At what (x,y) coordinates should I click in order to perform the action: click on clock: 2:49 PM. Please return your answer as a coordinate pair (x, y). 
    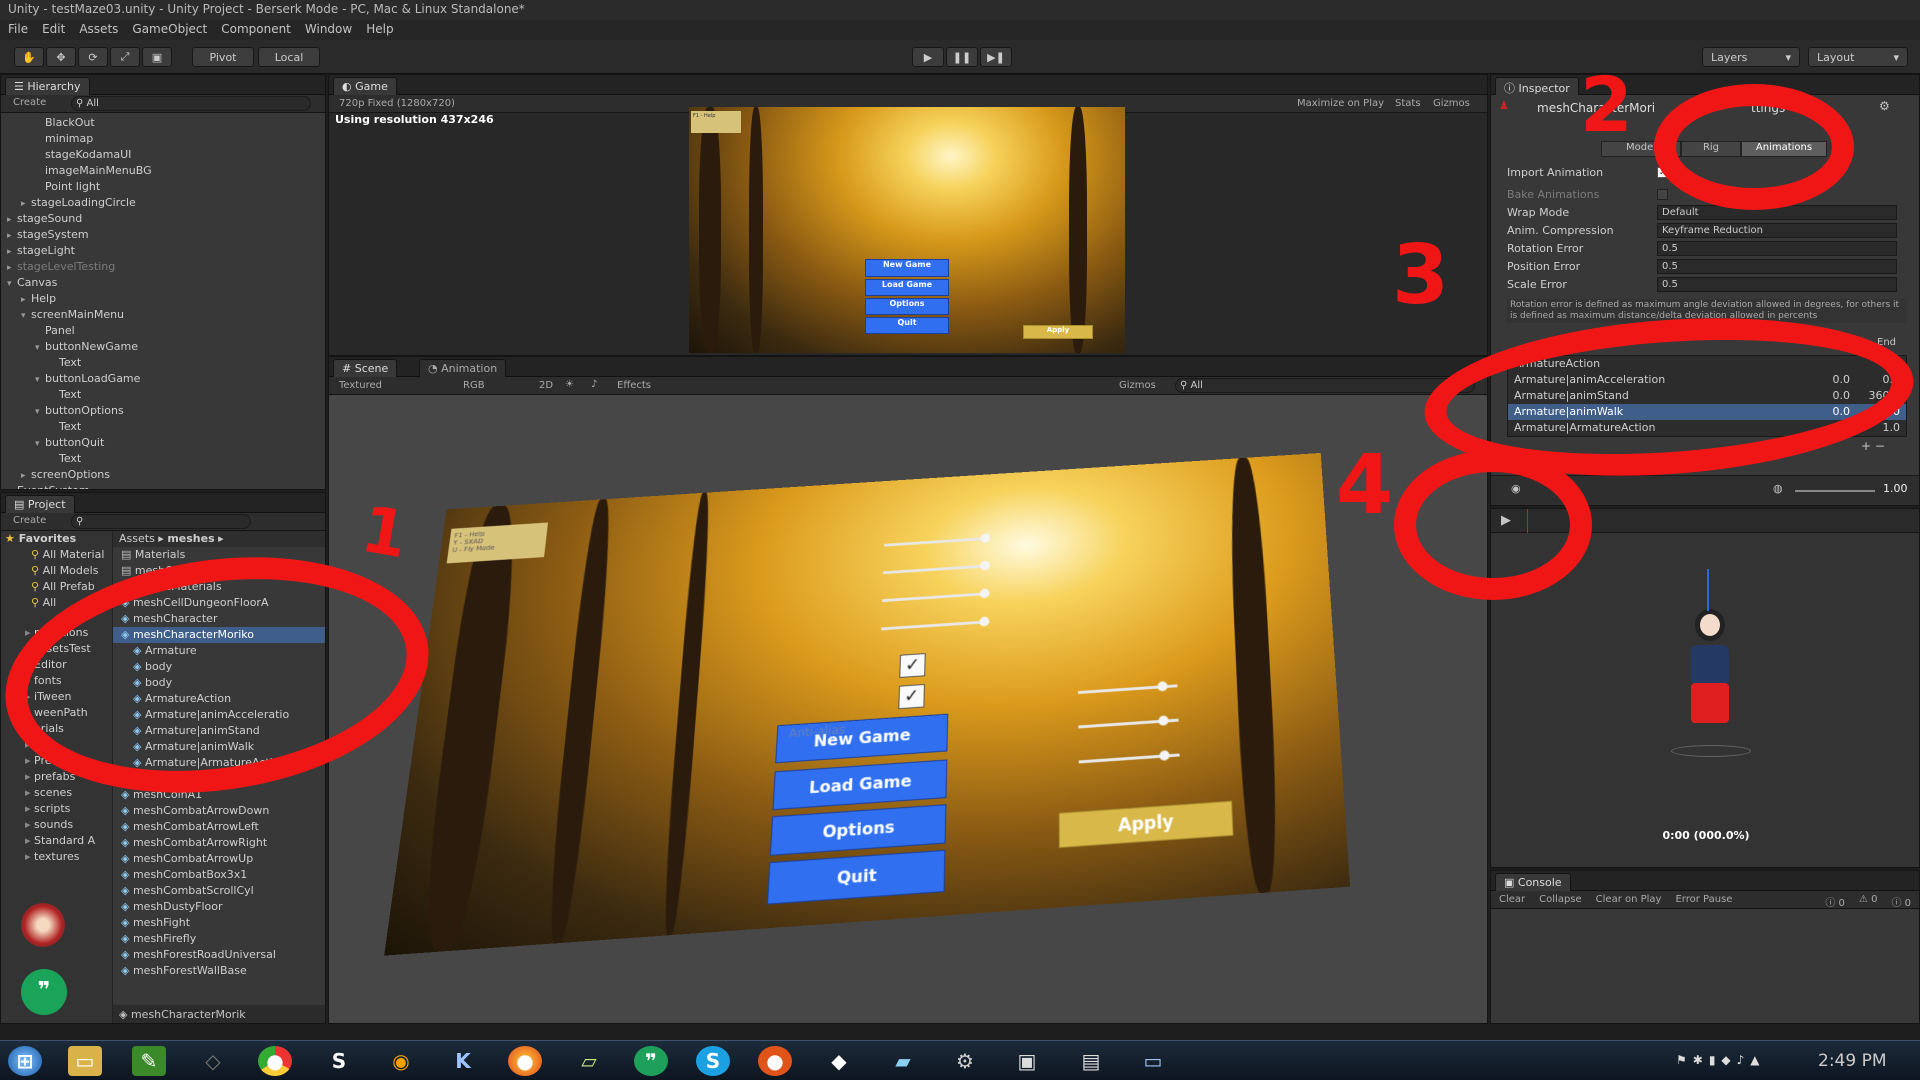
    Looking at the image, I should click on (1852, 1061).